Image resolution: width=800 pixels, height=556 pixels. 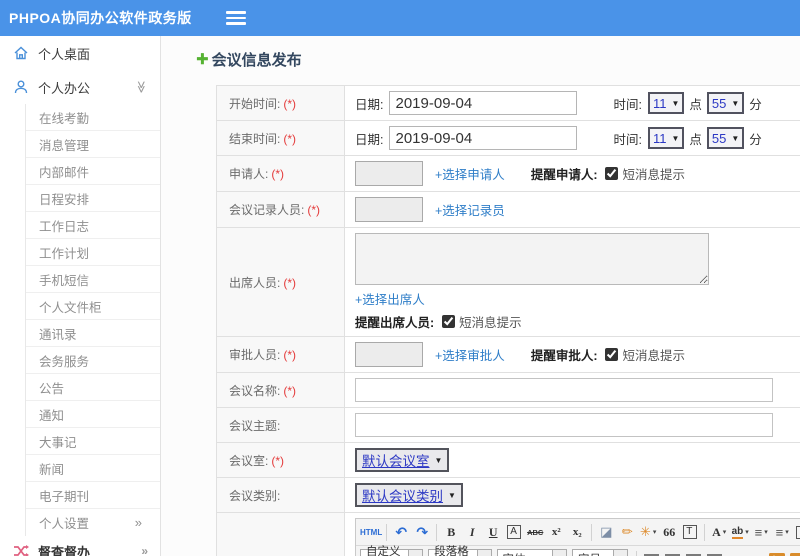 I want to click on html-source-button: HTML, so click(x=371, y=532).